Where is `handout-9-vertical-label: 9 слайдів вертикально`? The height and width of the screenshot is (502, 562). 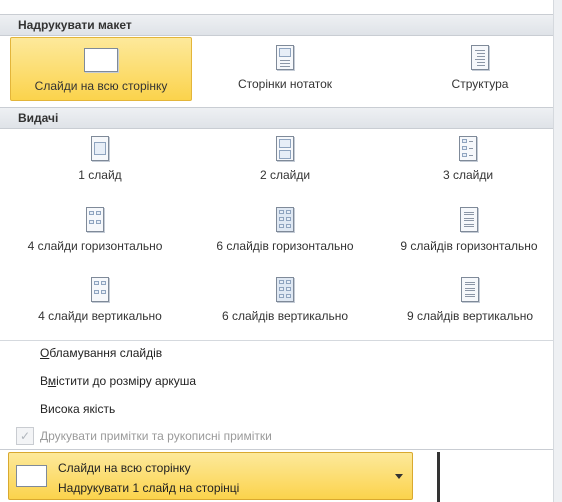
handout-9-vertical-label: 9 слайдів вертикально is located at coordinates (470, 316).